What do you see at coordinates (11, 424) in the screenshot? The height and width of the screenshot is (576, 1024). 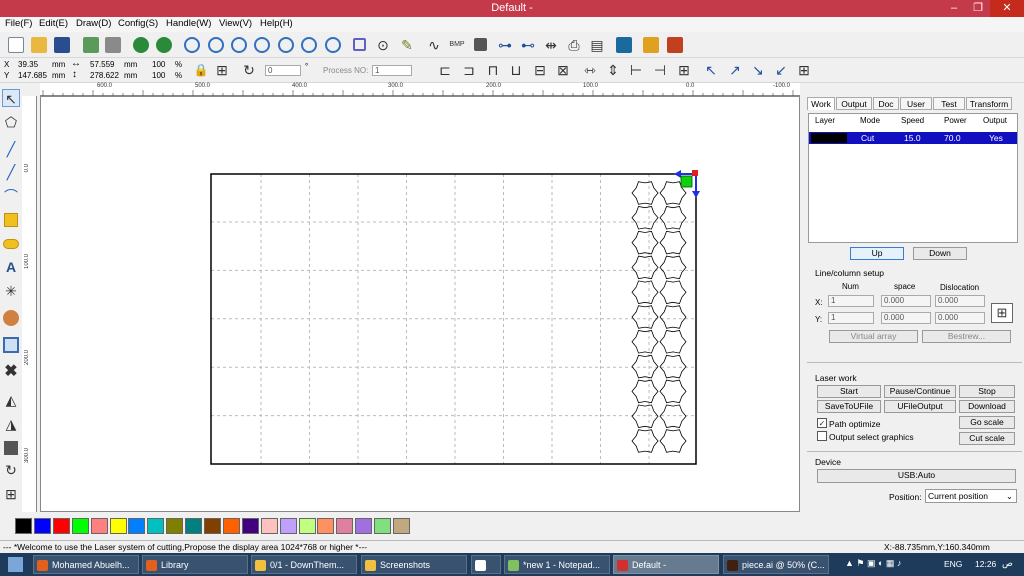 I see `mirror-v-tool-icon: ◮` at bounding box center [11, 424].